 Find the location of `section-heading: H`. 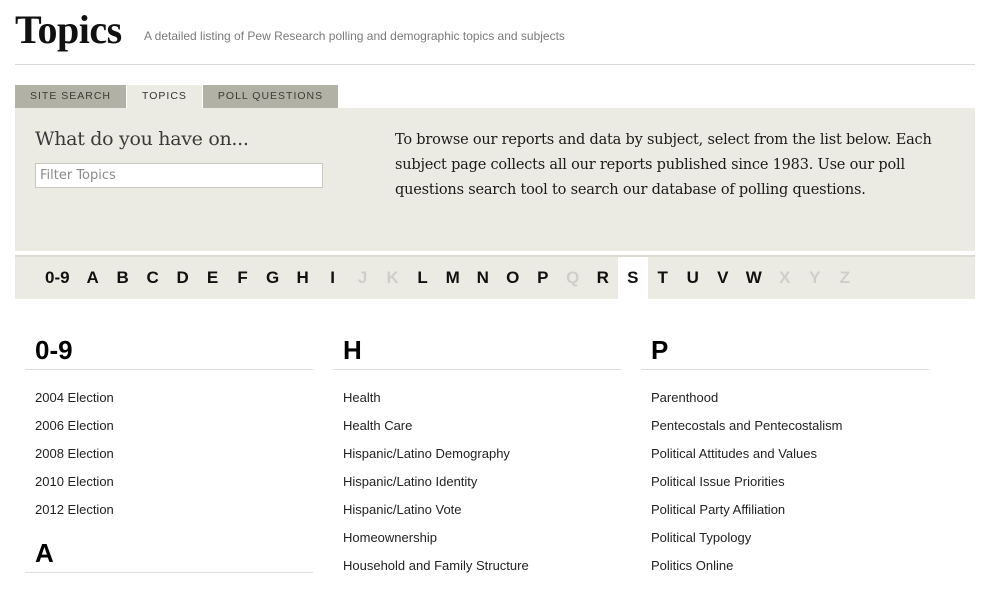

section-heading: H is located at coordinates (477, 351).